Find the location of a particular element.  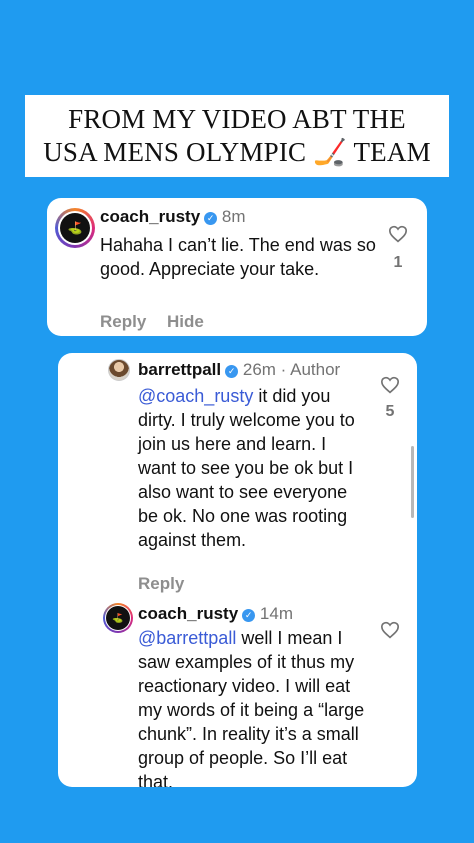

reply-username: coach_rusty ✓ 14m is located at coordinates (215, 614).